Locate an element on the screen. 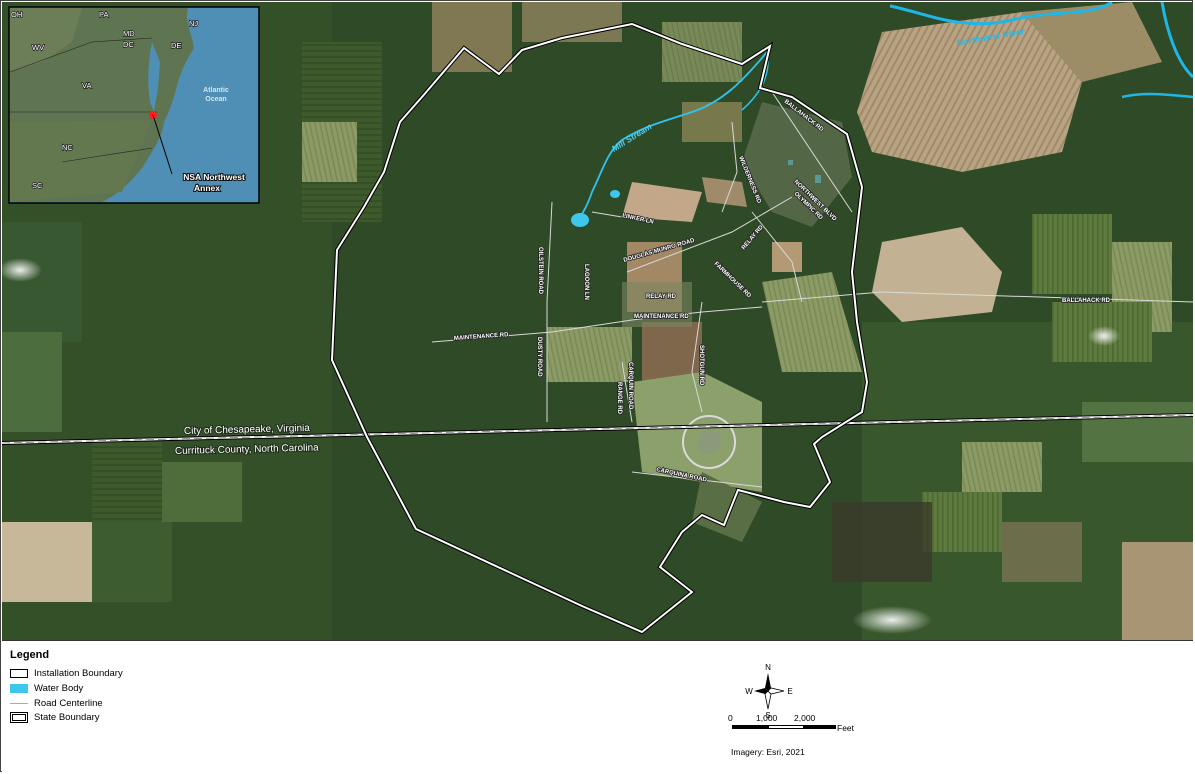 This screenshot has width=1195, height=774. legend-item-water-body: Water Body is located at coordinates (46, 688).